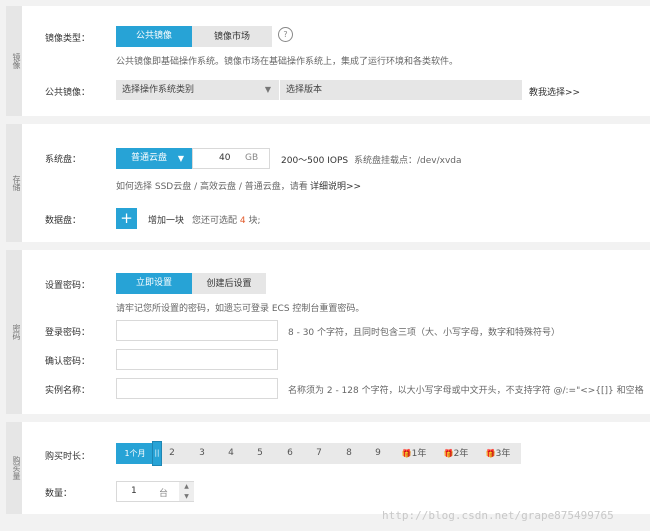 The width and height of the screenshot is (650, 531). What do you see at coordinates (68, 391) in the screenshot?
I see `instance-name-label: 实例名称：` at bounding box center [68, 391].